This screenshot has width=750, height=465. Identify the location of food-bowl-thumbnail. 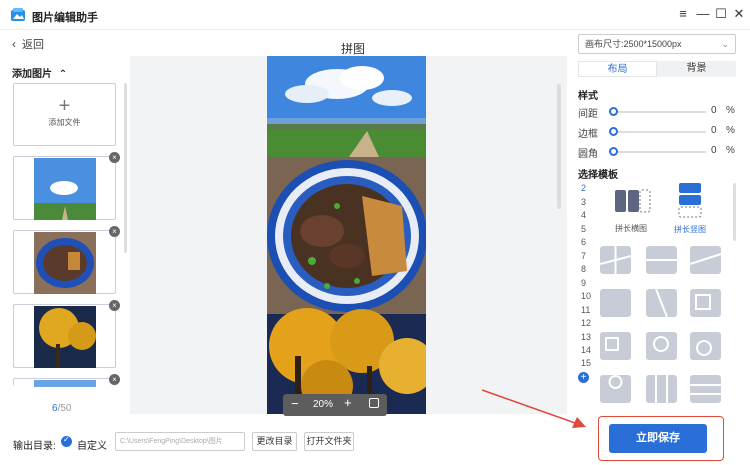
(65, 263).